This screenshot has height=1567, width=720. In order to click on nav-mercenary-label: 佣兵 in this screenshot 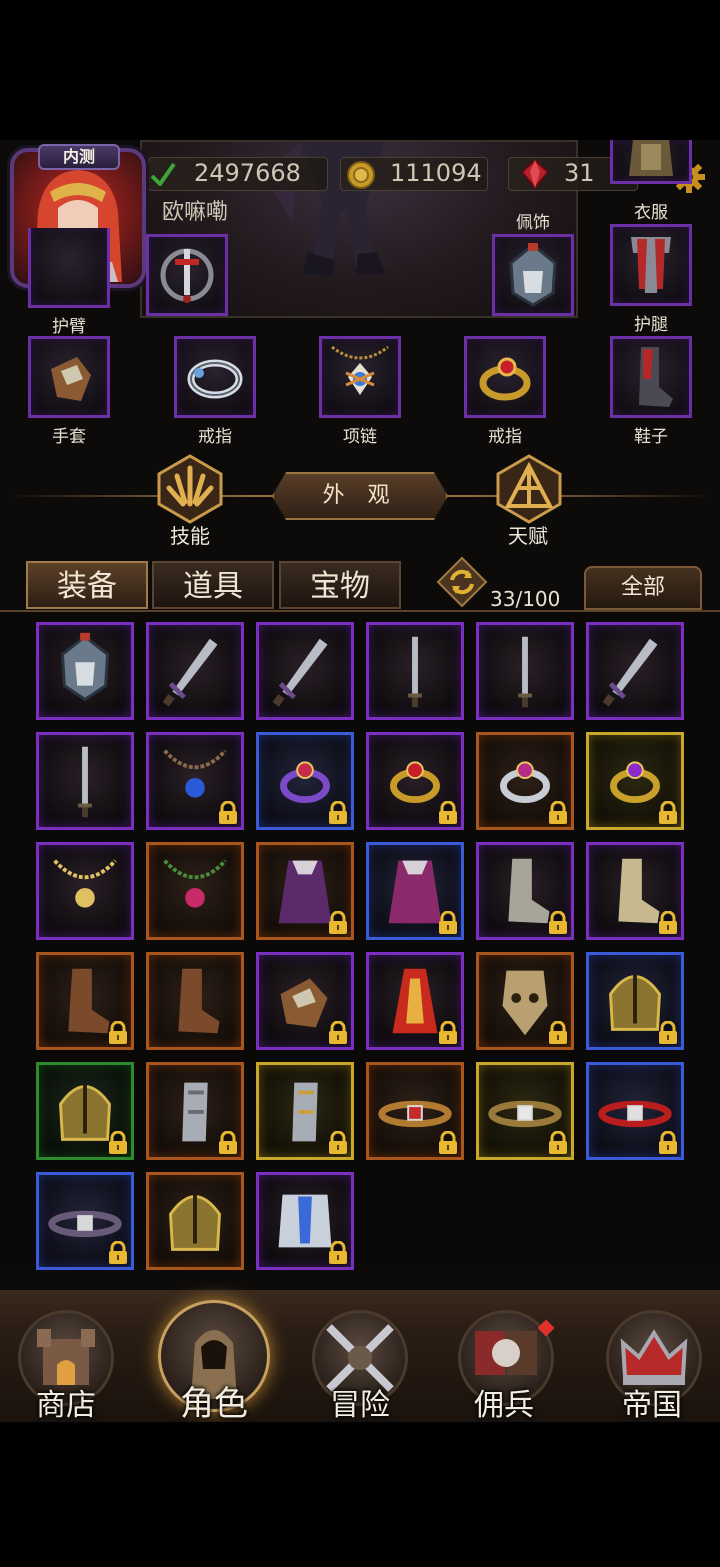, I will do `click(504, 1405)`.